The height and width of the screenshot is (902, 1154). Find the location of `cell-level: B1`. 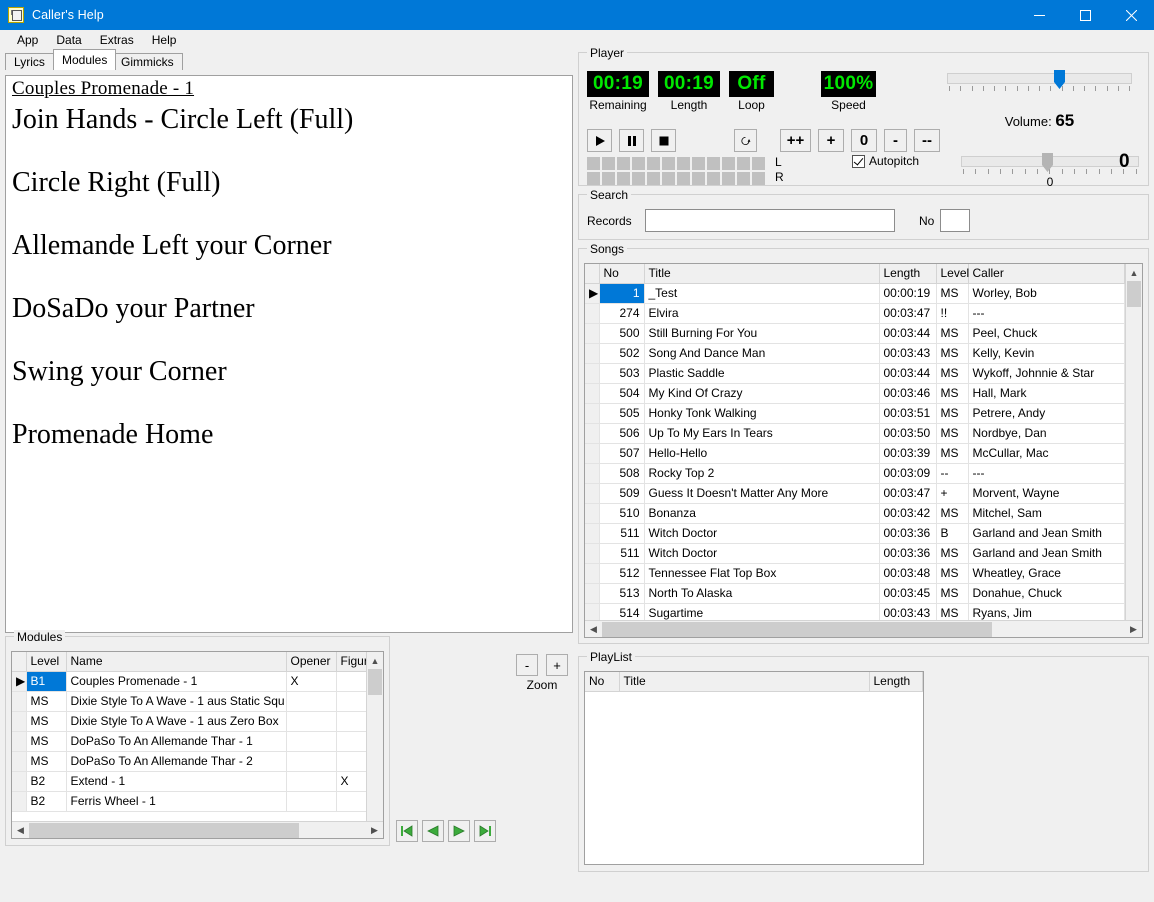

cell-level: B1 is located at coordinates (46, 681).